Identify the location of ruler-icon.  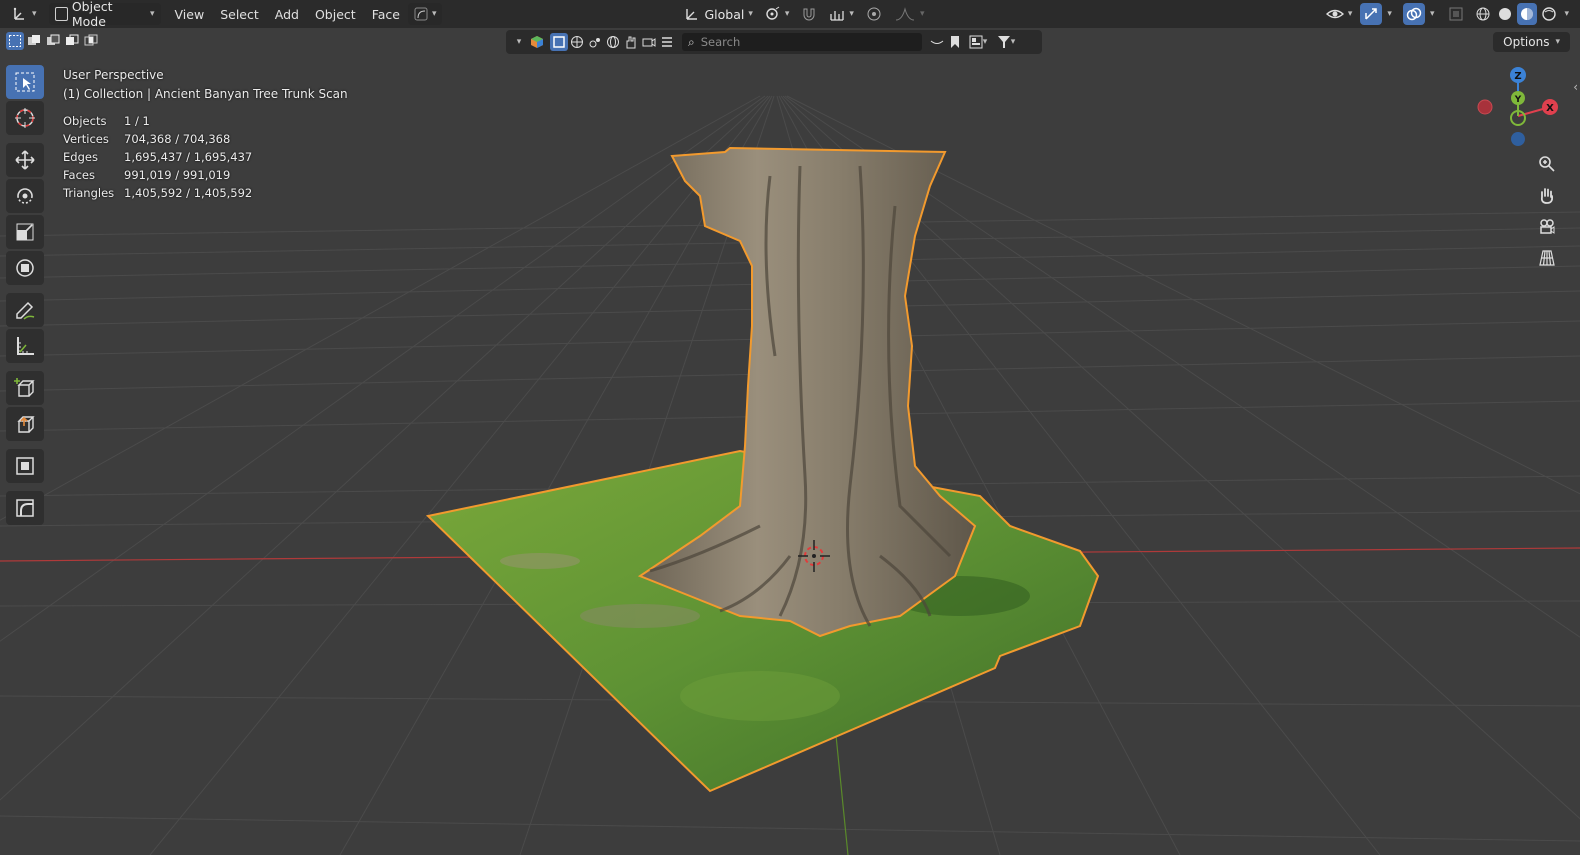
(25, 346).